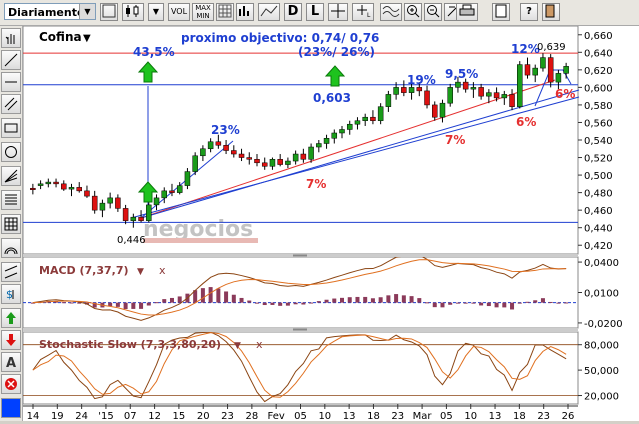 This screenshot has width=639, height=424. What do you see at coordinates (363, 12) in the screenshot?
I see `hline-button: L` at bounding box center [363, 12].